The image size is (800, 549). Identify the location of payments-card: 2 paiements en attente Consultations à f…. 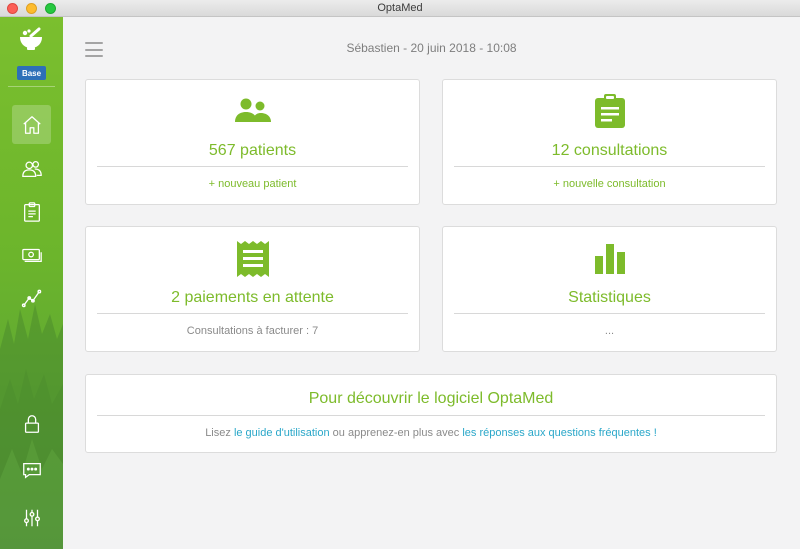
(252, 289).